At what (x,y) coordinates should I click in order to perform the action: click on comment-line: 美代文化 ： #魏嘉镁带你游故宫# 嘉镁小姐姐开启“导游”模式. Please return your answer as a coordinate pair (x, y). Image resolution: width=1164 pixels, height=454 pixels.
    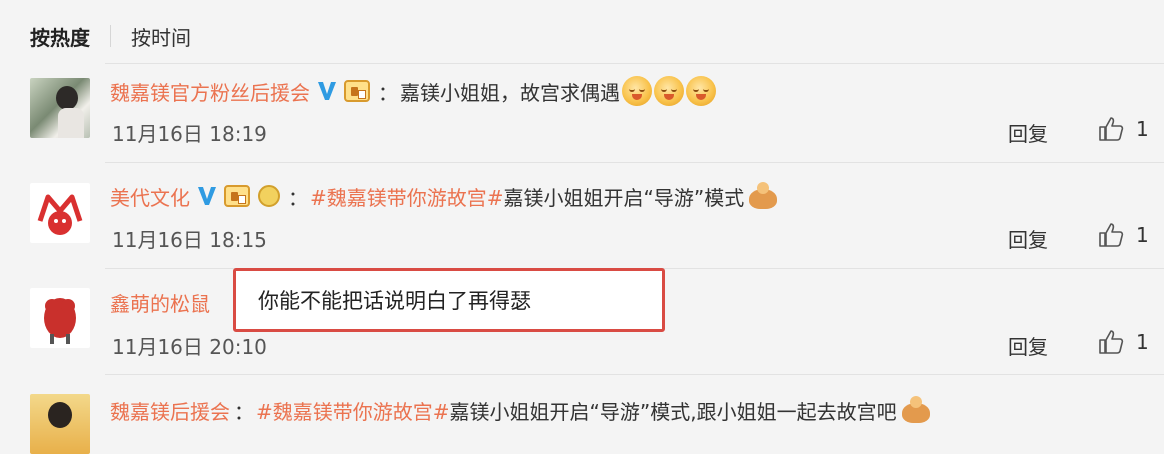
    Looking at the image, I should click on (445, 196).